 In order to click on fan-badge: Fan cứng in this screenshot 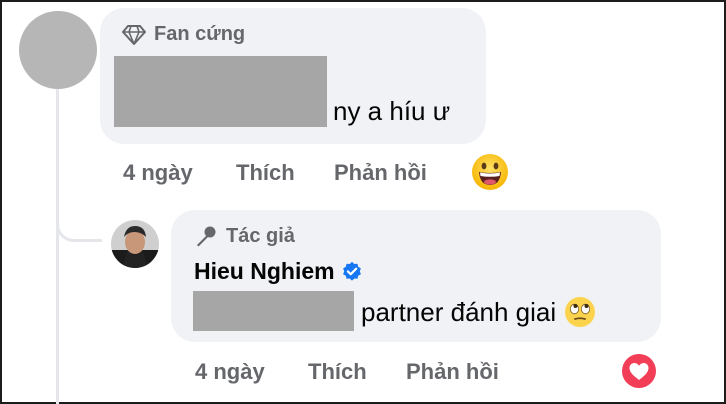, I will do `click(183, 34)`.